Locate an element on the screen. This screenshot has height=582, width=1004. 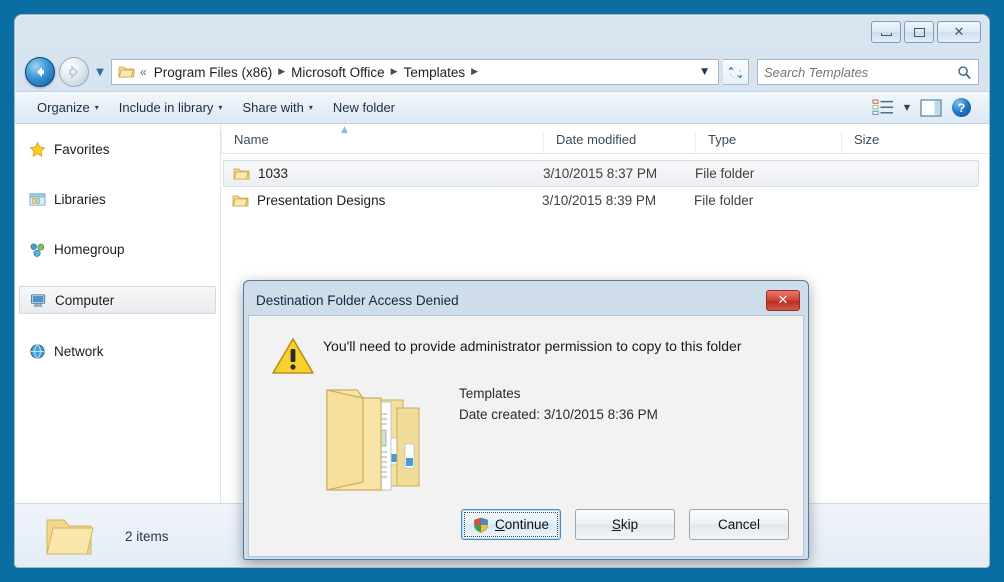
column-header-name: Name is located at coordinates (382, 142).